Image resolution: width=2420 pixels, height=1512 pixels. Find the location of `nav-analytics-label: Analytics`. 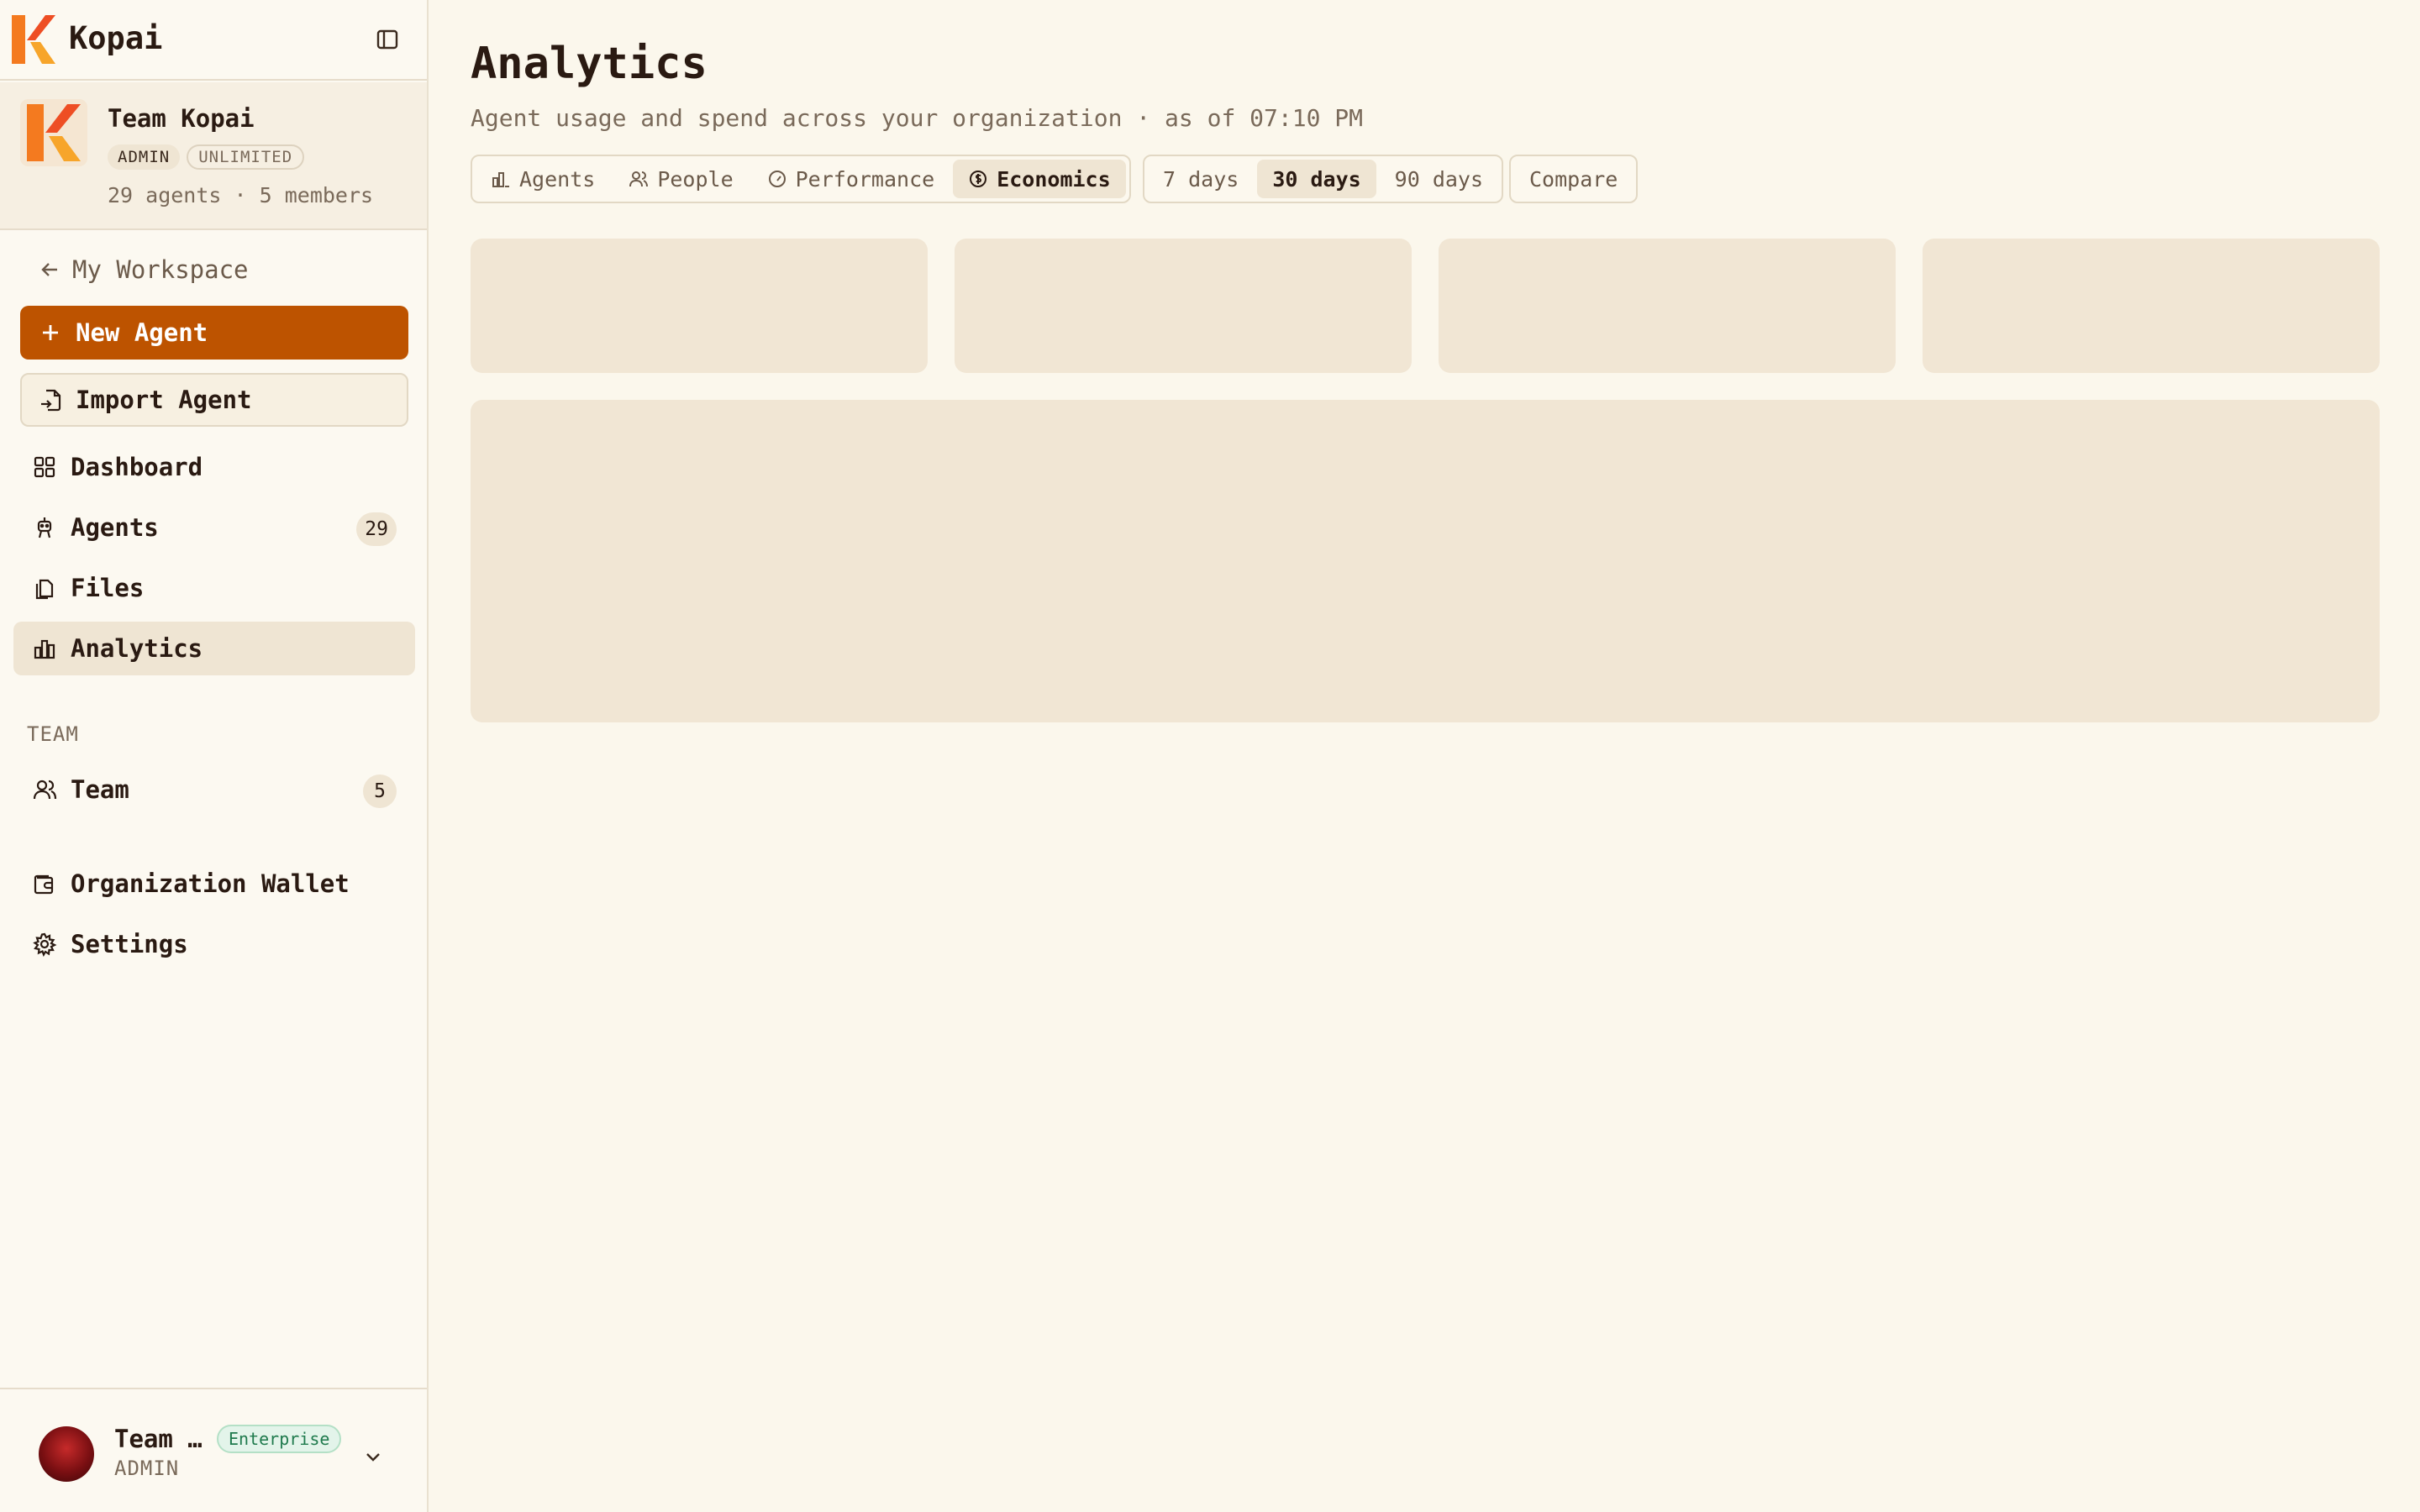

nav-analytics-label: Analytics is located at coordinates (137, 648).